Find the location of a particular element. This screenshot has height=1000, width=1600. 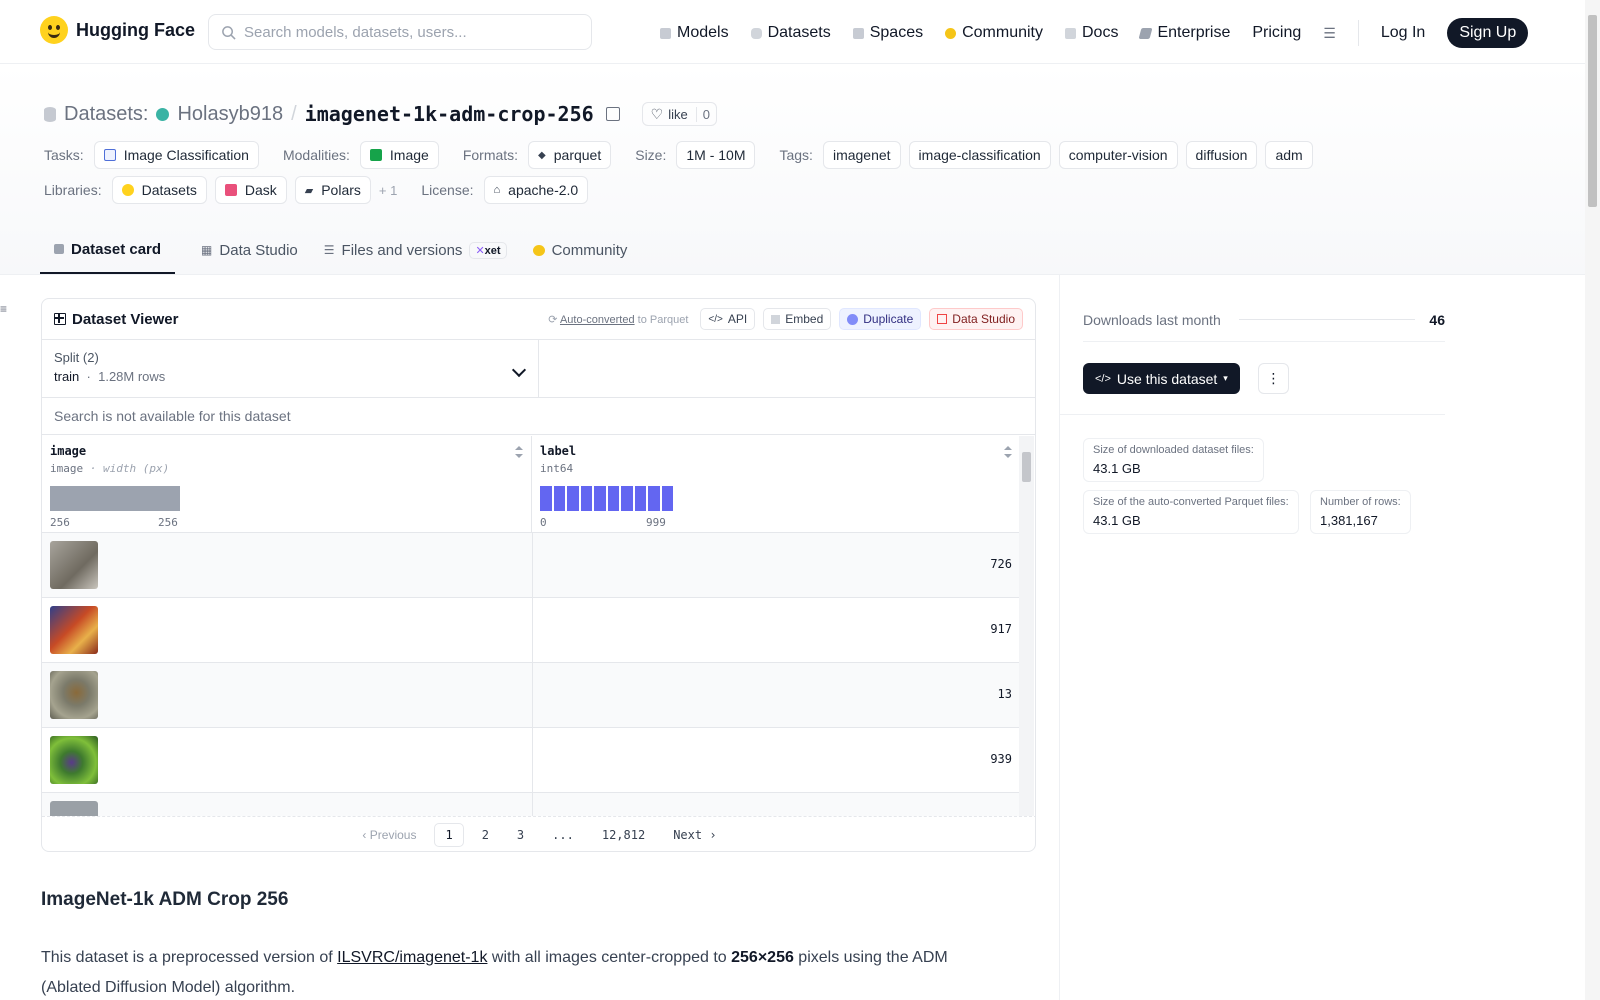

owner-avatar is located at coordinates (163, 114).